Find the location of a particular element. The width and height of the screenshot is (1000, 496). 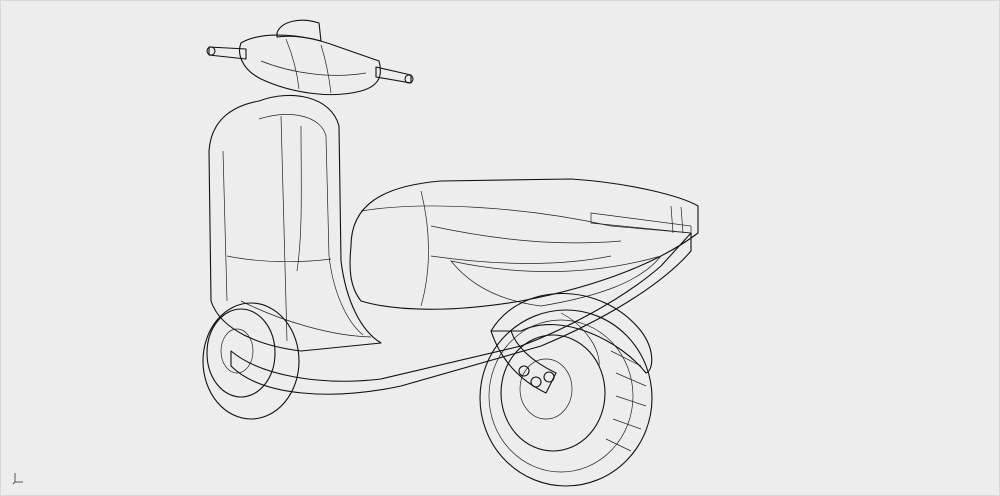

rear-wheel is located at coordinates (566, 398).